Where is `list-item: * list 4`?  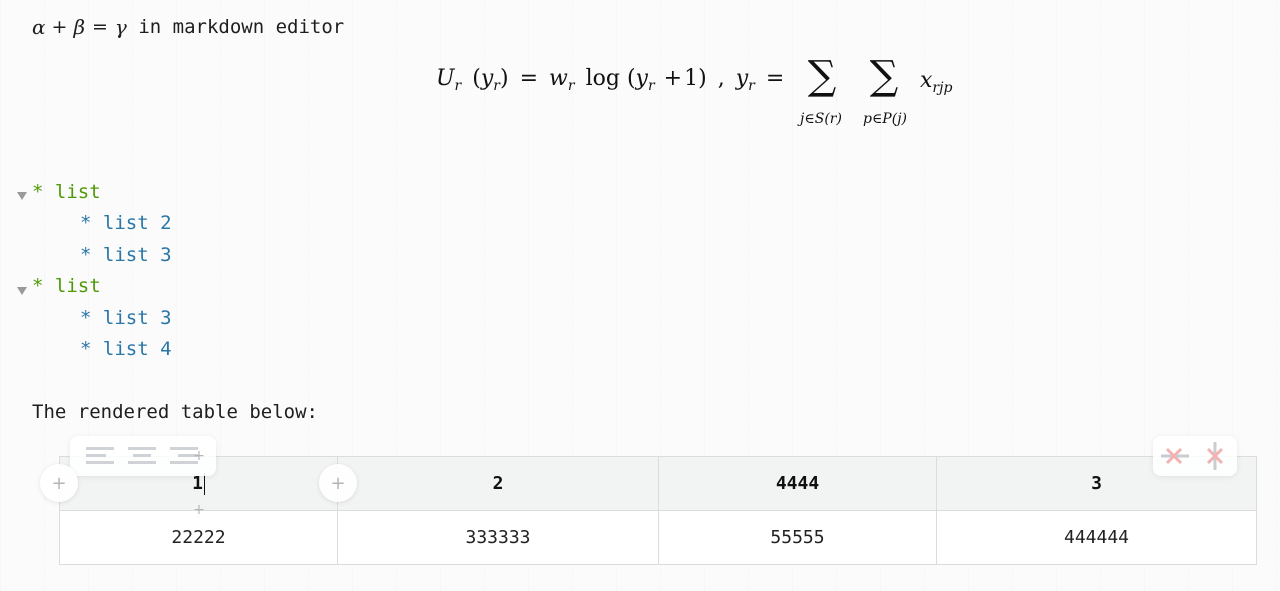
list-item: * list 4 is located at coordinates (126, 349).